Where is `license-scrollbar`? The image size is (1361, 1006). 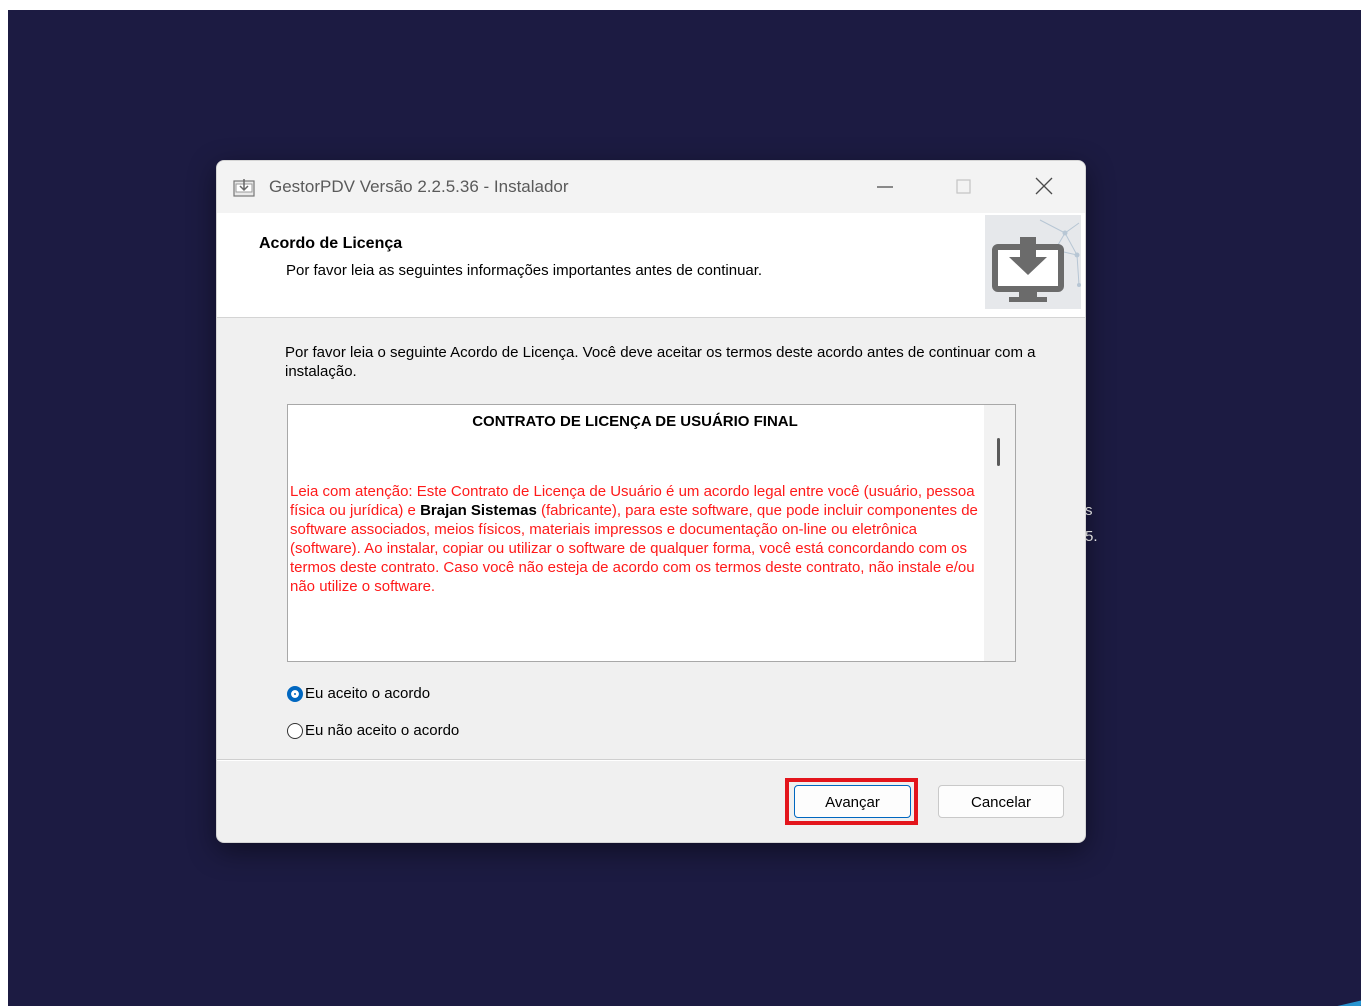
license-scrollbar is located at coordinates (999, 533).